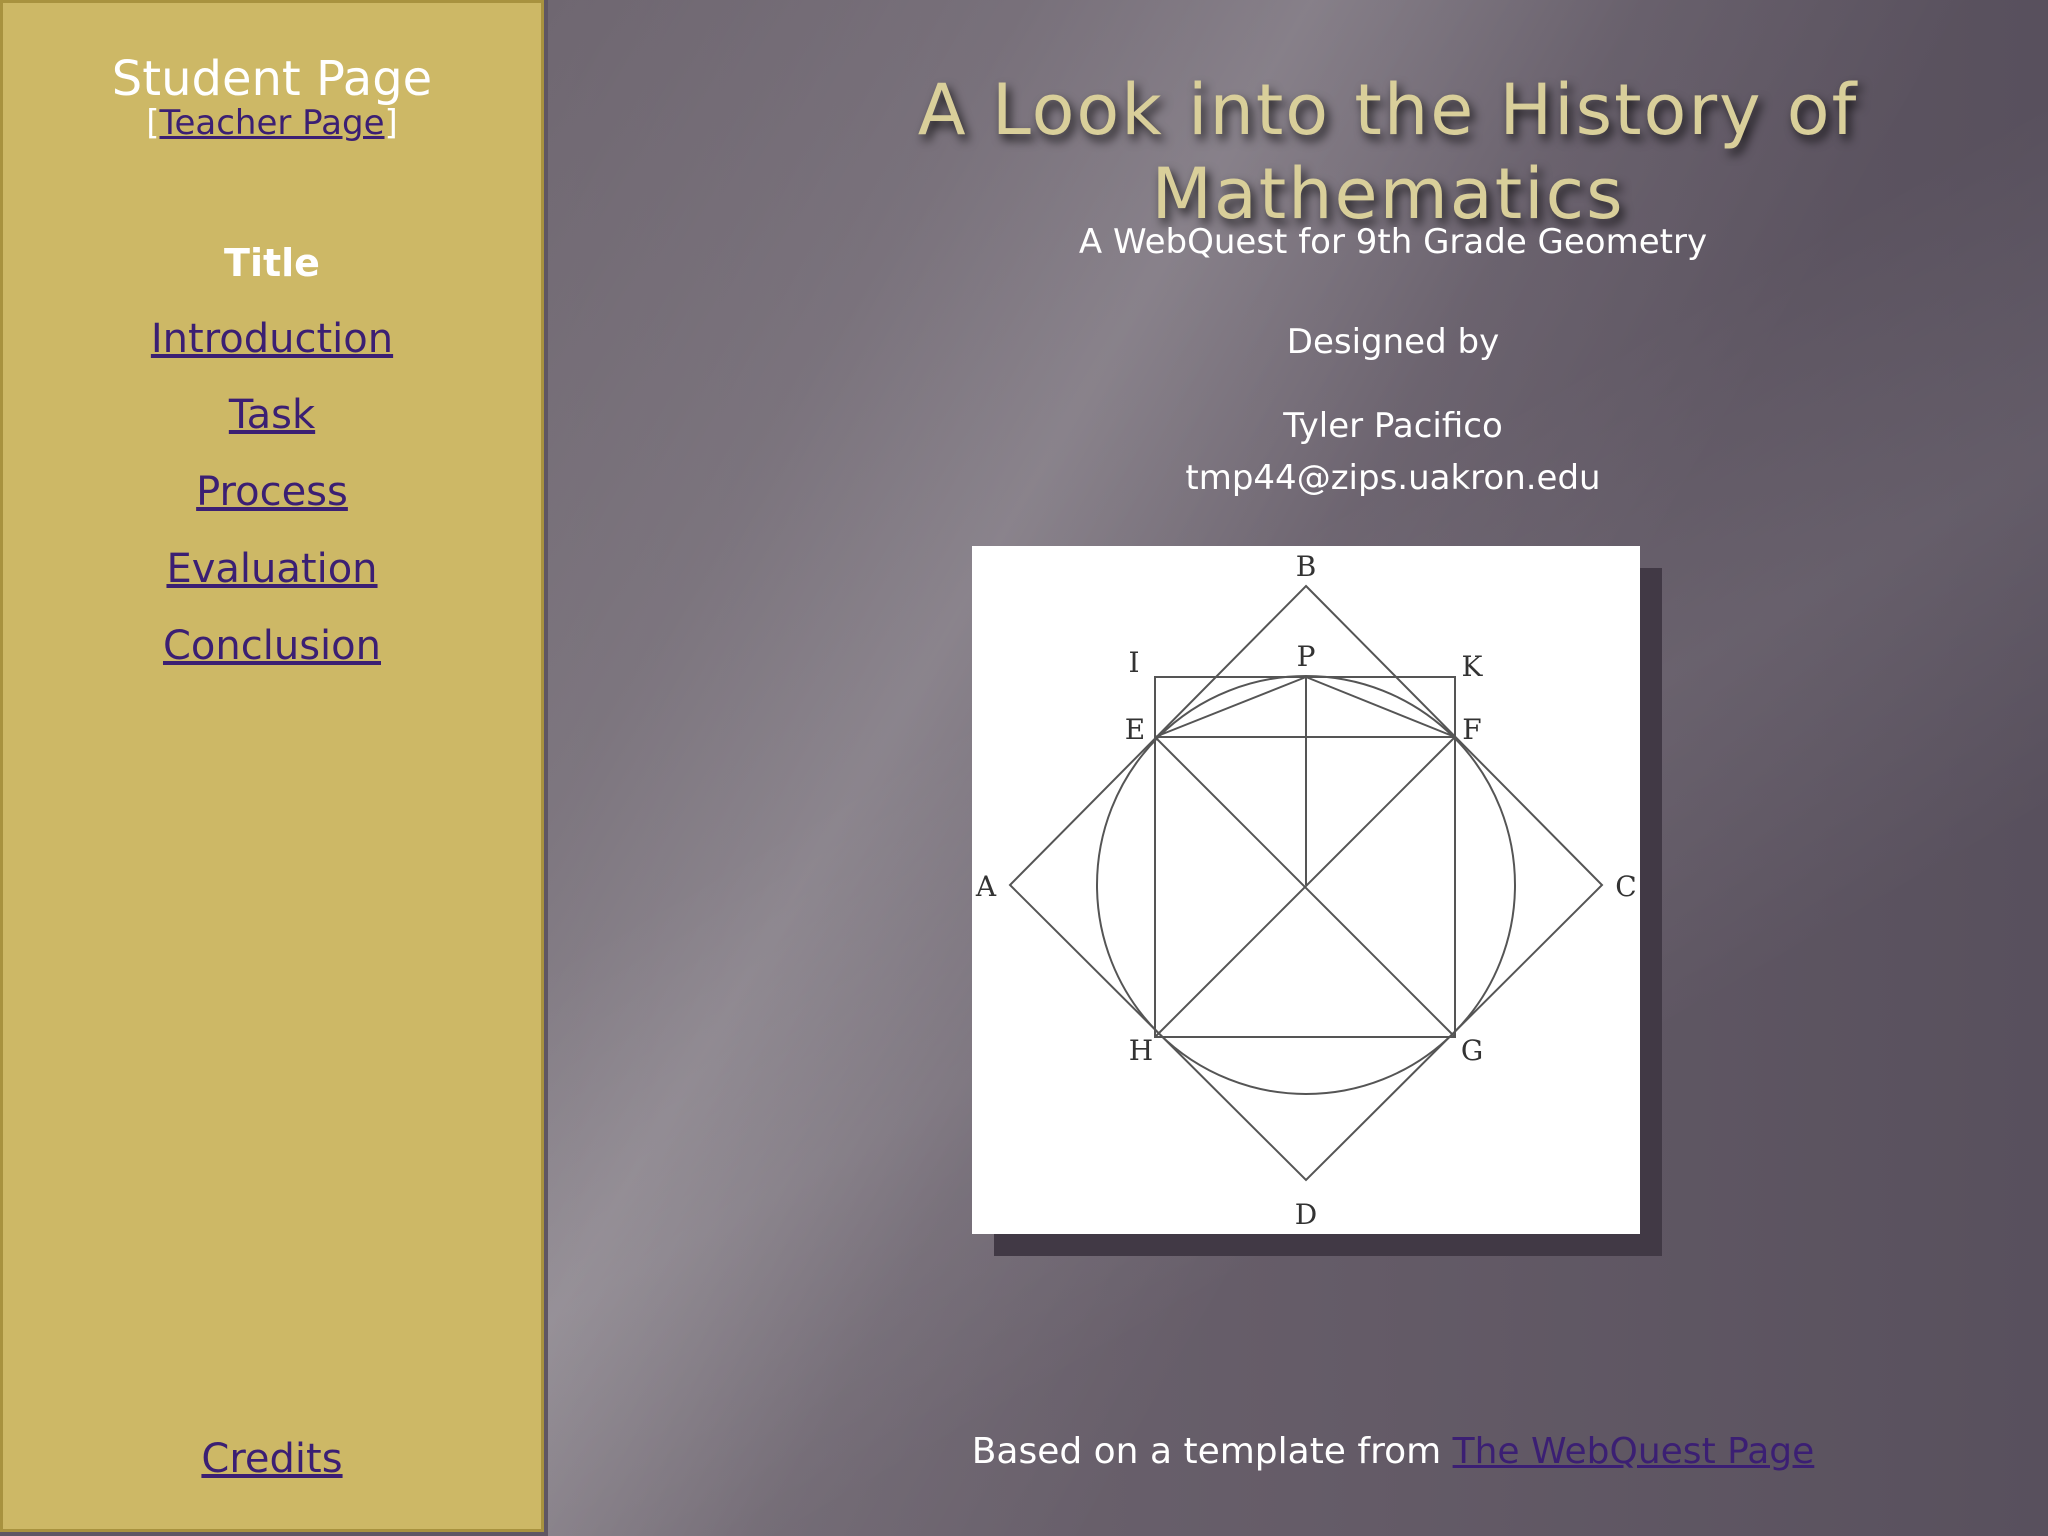 This screenshot has height=1536, width=2048. I want to click on nav-title-current: Title, so click(272, 263).